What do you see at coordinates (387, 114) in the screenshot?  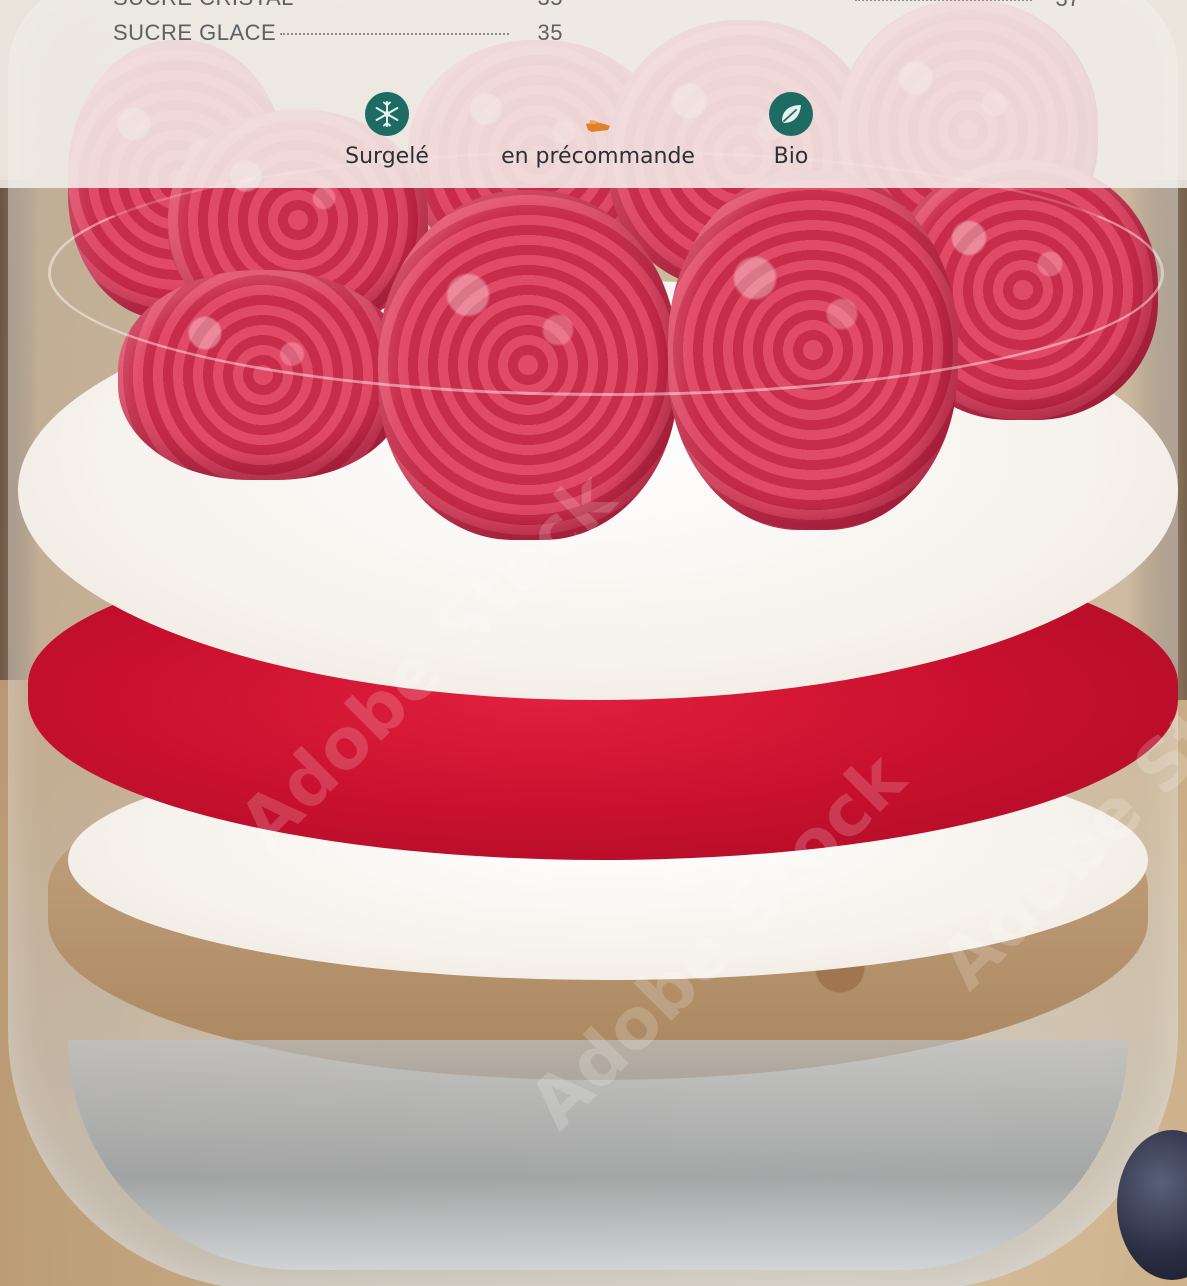 I see `snowflake-icon` at bounding box center [387, 114].